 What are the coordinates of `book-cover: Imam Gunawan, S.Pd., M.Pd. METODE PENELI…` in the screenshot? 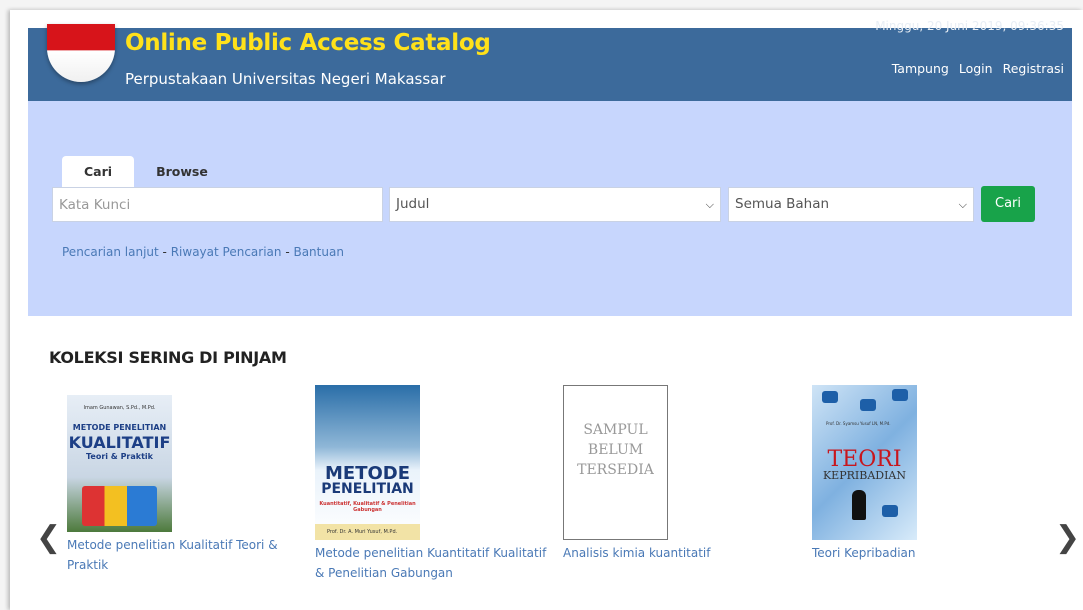 It's located at (119, 463).